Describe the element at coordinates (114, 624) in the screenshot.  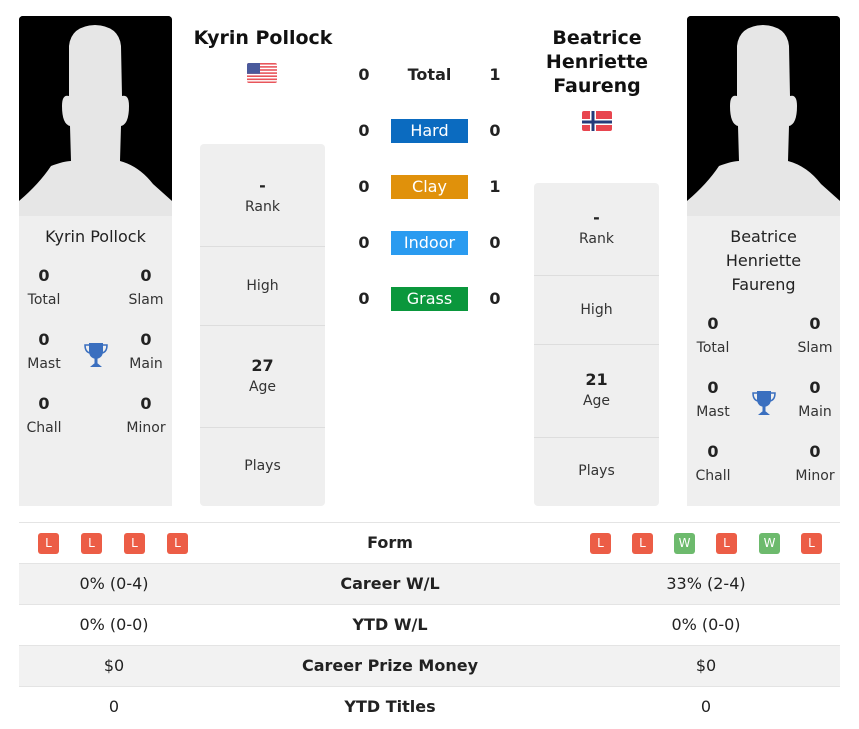
I see `player1-ytd-wl: 0% (0-0)` at that location.